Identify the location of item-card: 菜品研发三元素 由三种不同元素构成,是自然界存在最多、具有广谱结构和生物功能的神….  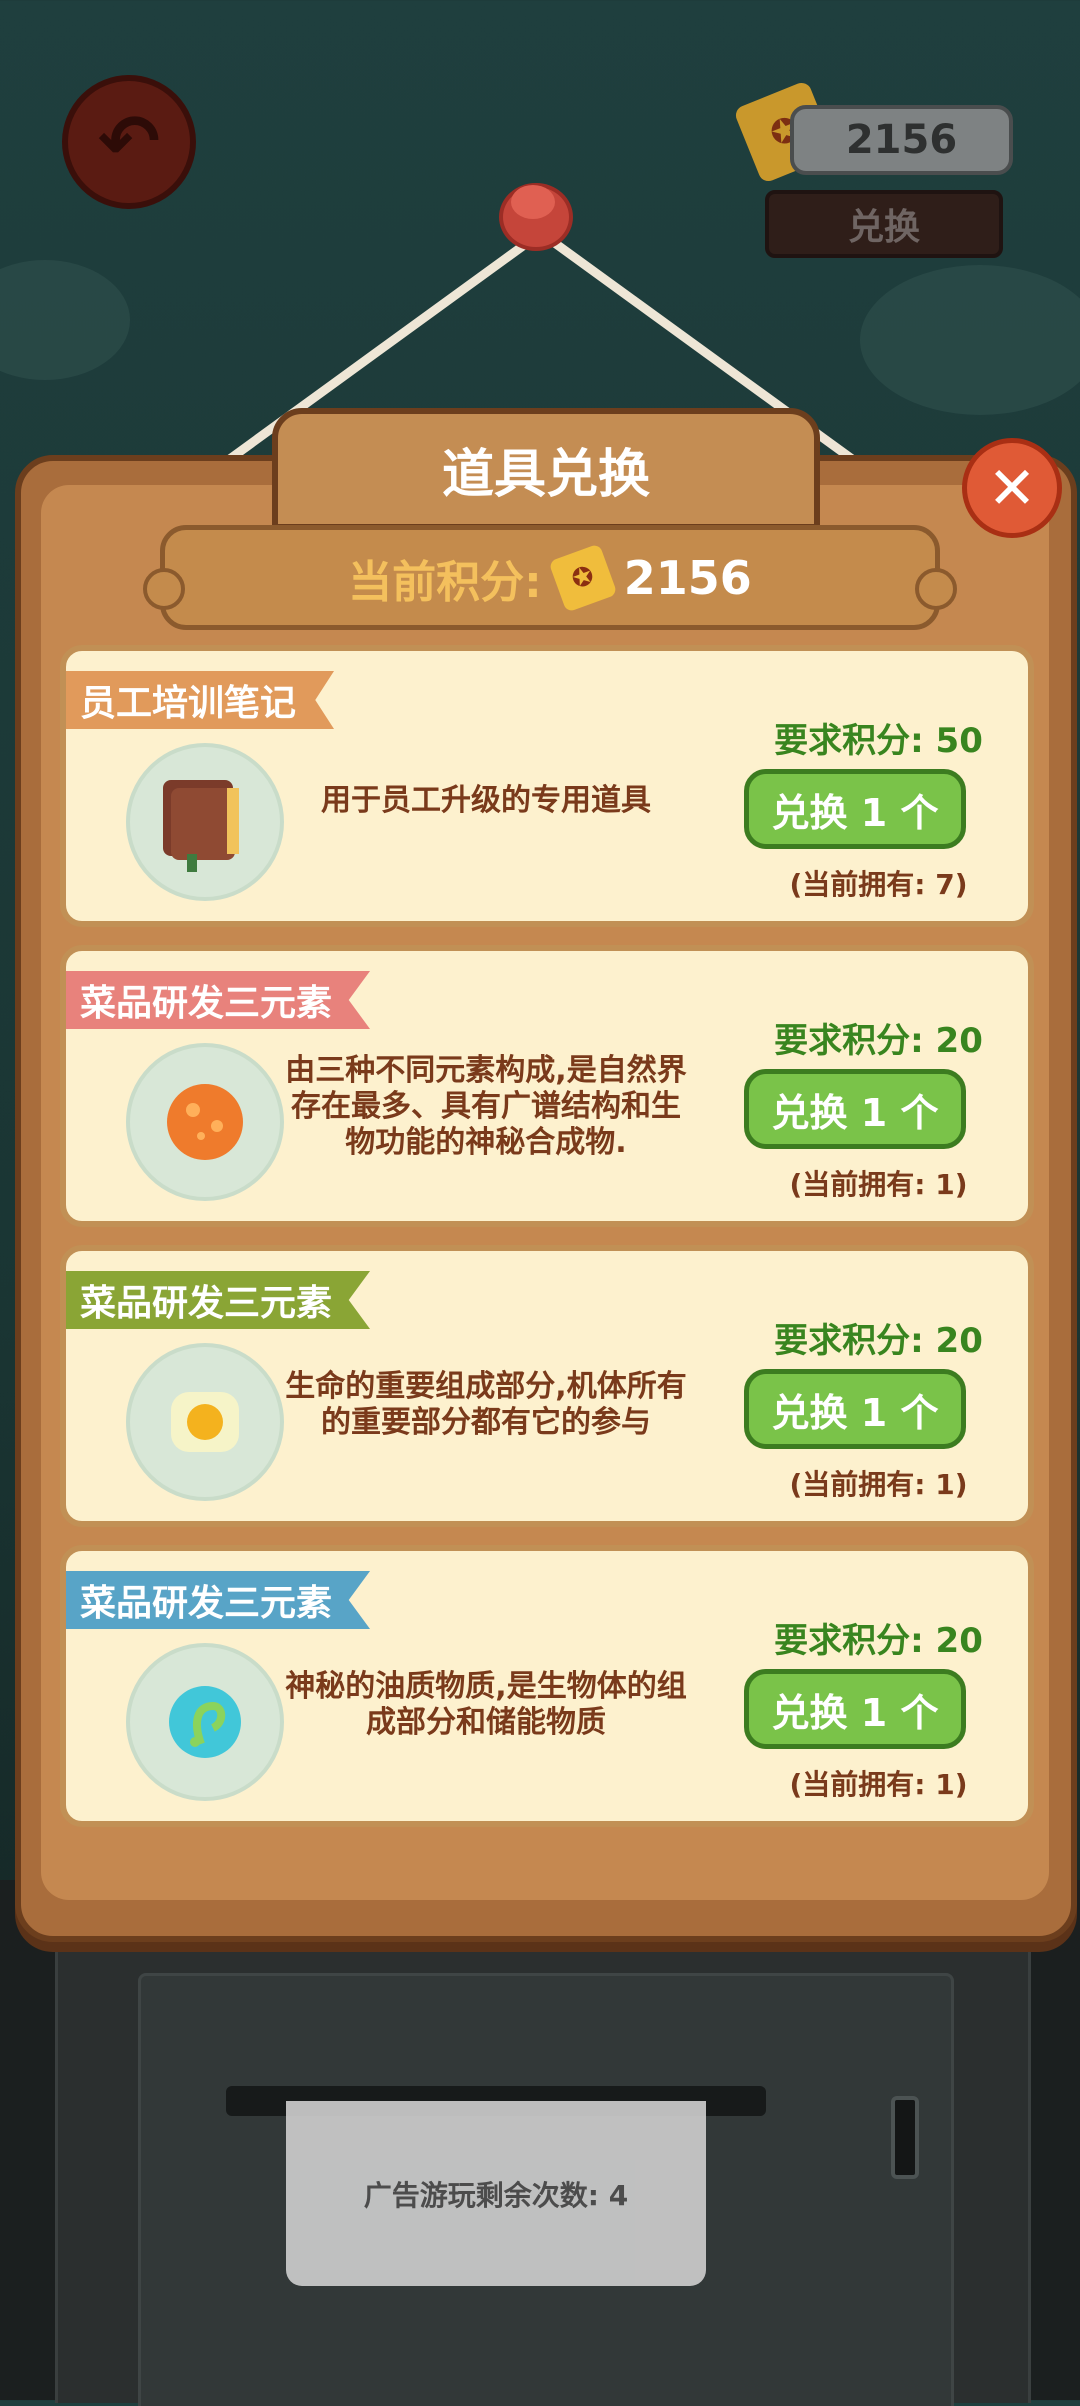
(547, 1086).